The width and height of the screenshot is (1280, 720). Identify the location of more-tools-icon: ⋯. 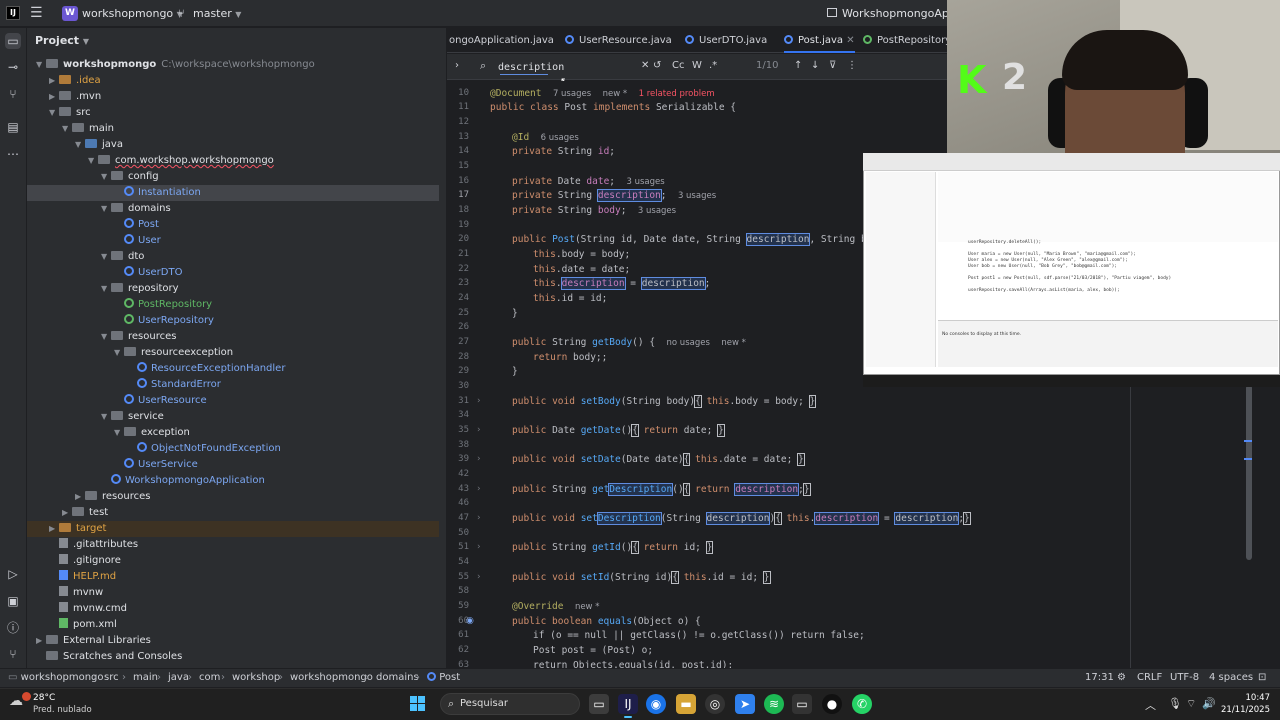
(13, 154).